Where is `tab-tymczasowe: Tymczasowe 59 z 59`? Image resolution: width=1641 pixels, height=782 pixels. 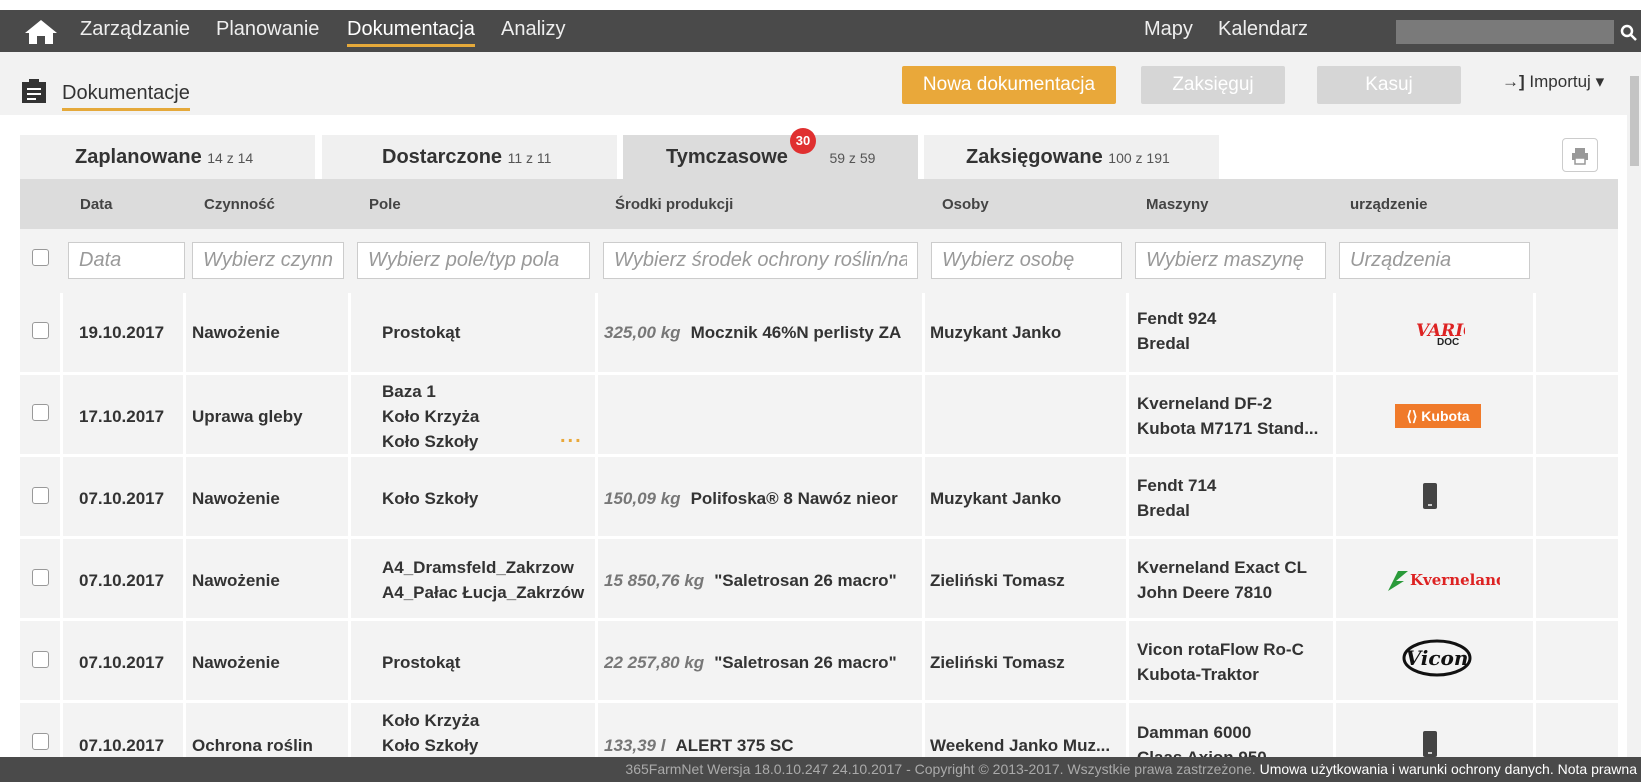
tab-tymczasowe: Tymczasowe 59 z 59 is located at coordinates (770, 157).